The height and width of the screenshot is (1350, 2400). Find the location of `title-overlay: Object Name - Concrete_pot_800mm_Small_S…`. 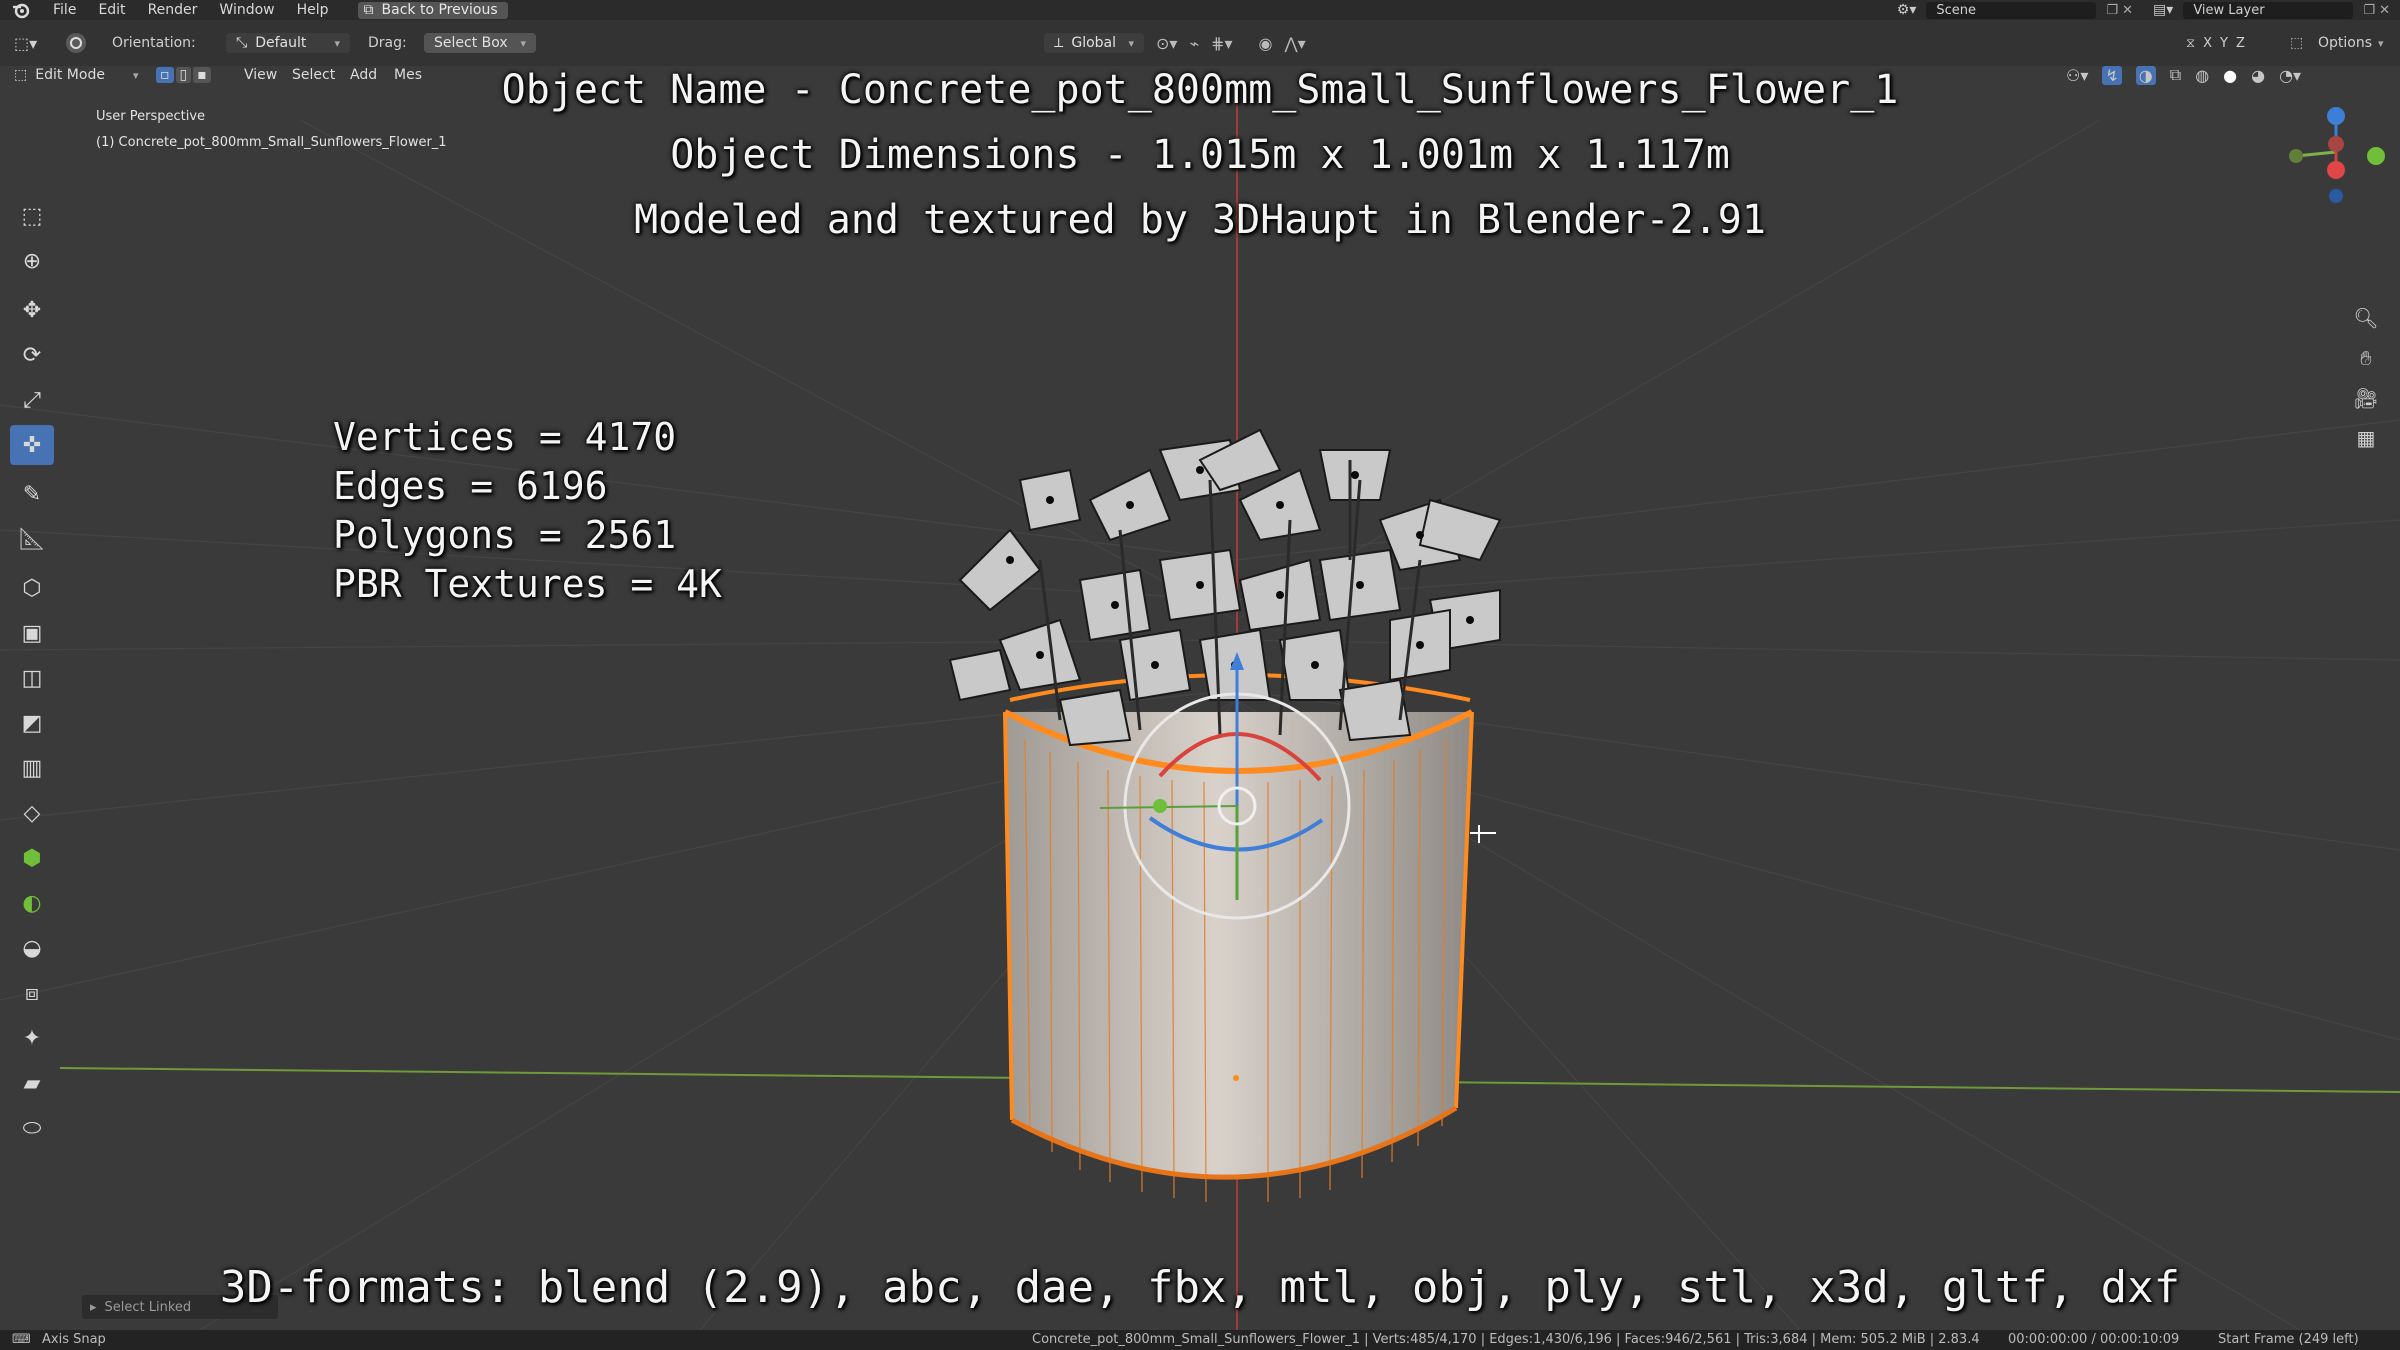

title-overlay: Object Name - Concrete_pot_800mm_Small_S… is located at coordinates (1200, 155).